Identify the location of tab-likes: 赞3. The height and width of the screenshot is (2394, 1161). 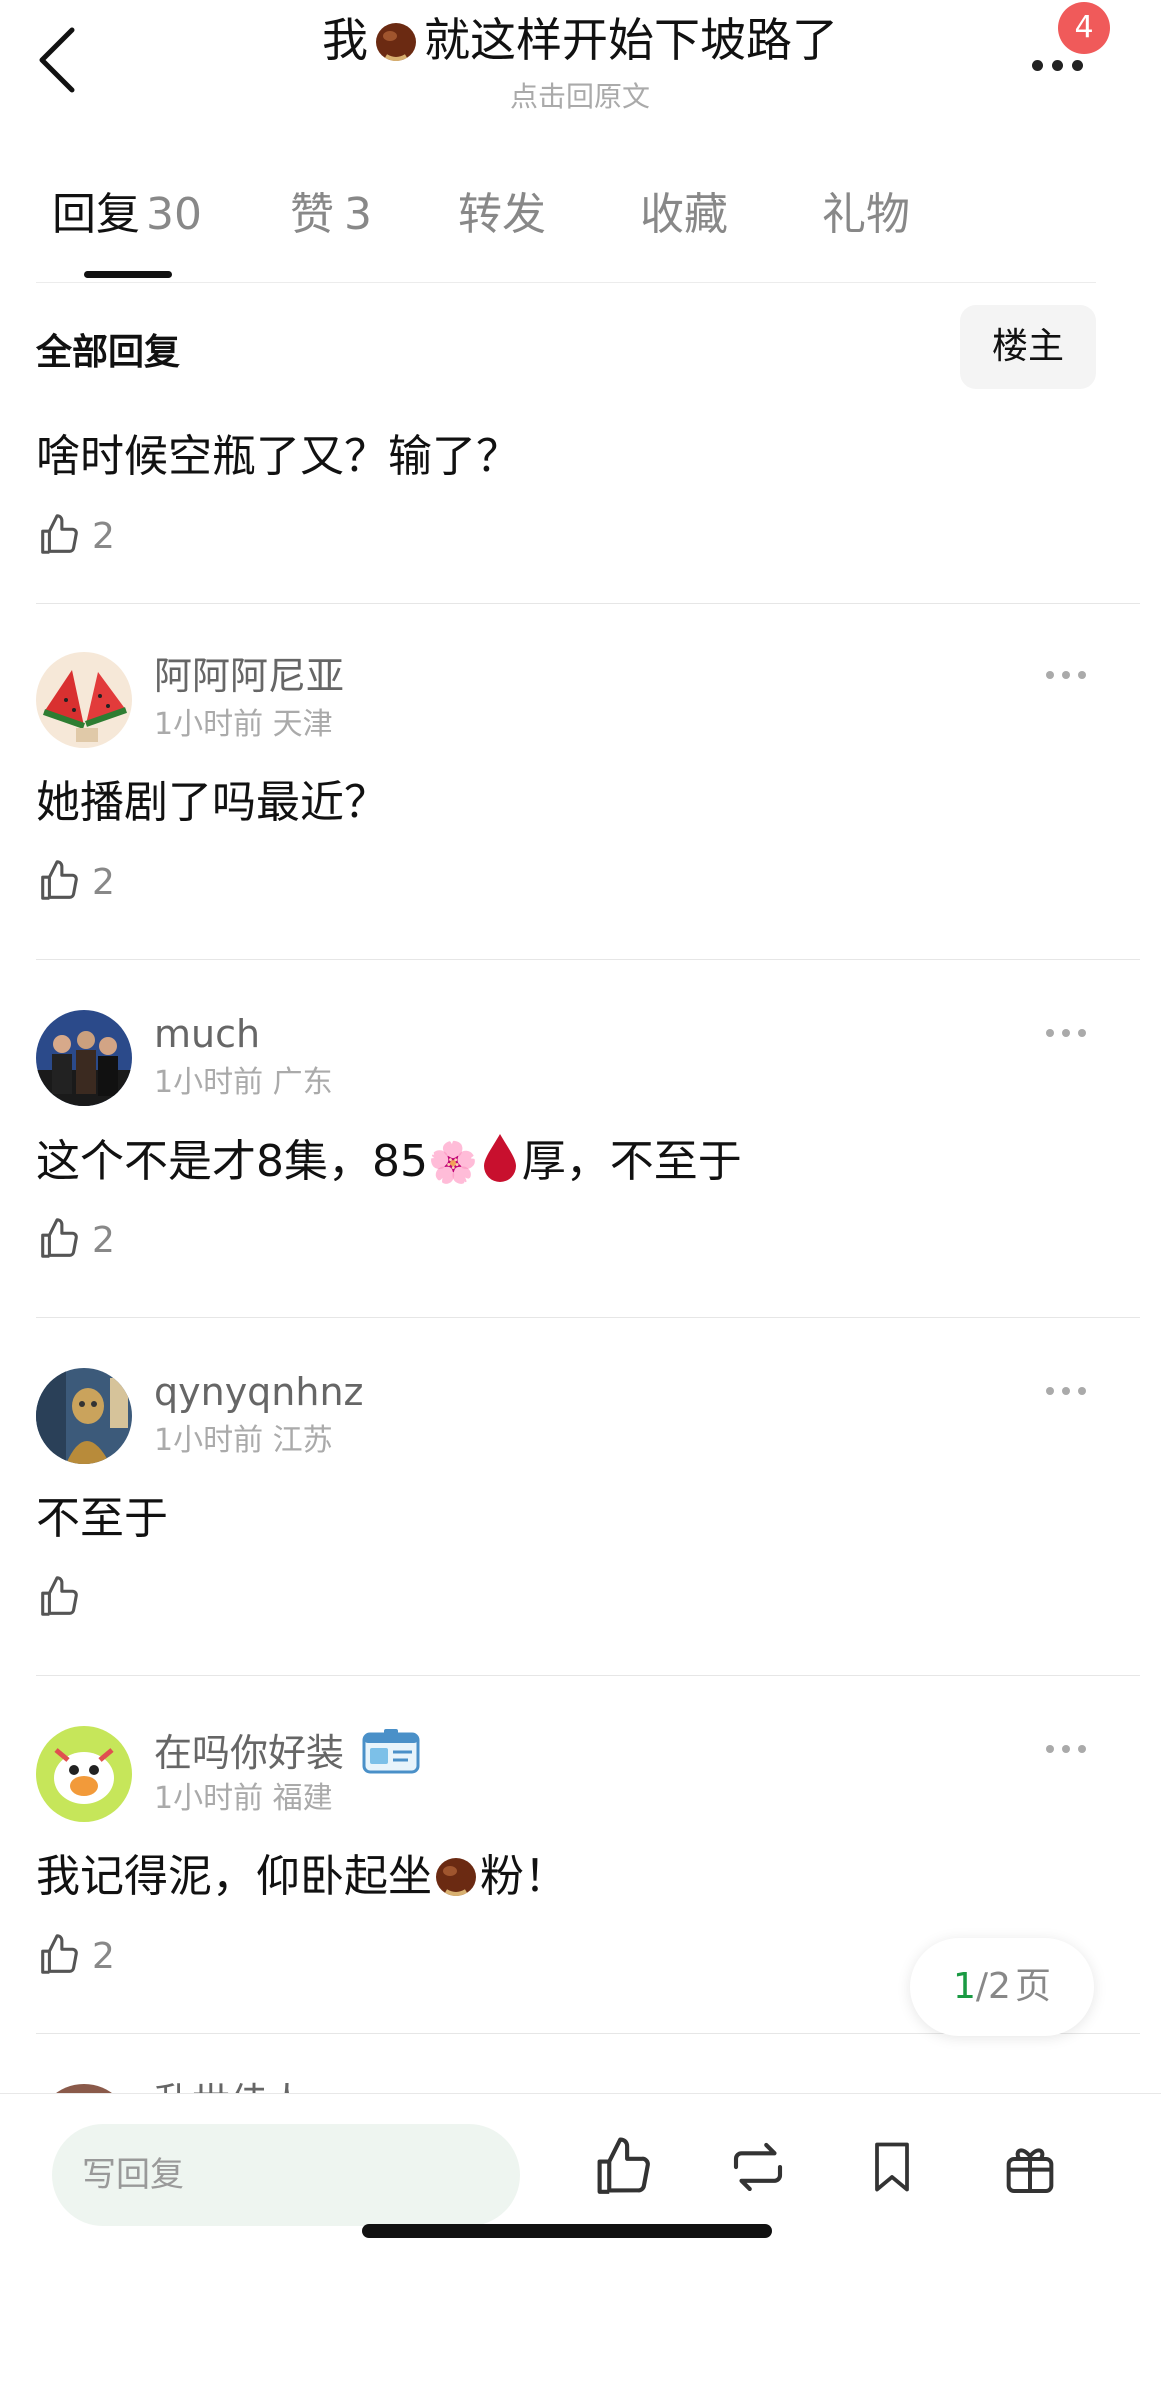
(331, 215).